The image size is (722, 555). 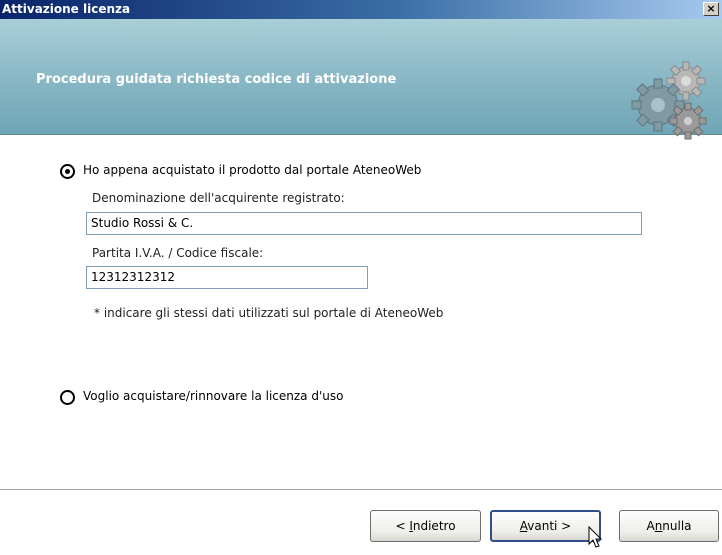 I want to click on cancel-button: Annulla, so click(x=669, y=526).